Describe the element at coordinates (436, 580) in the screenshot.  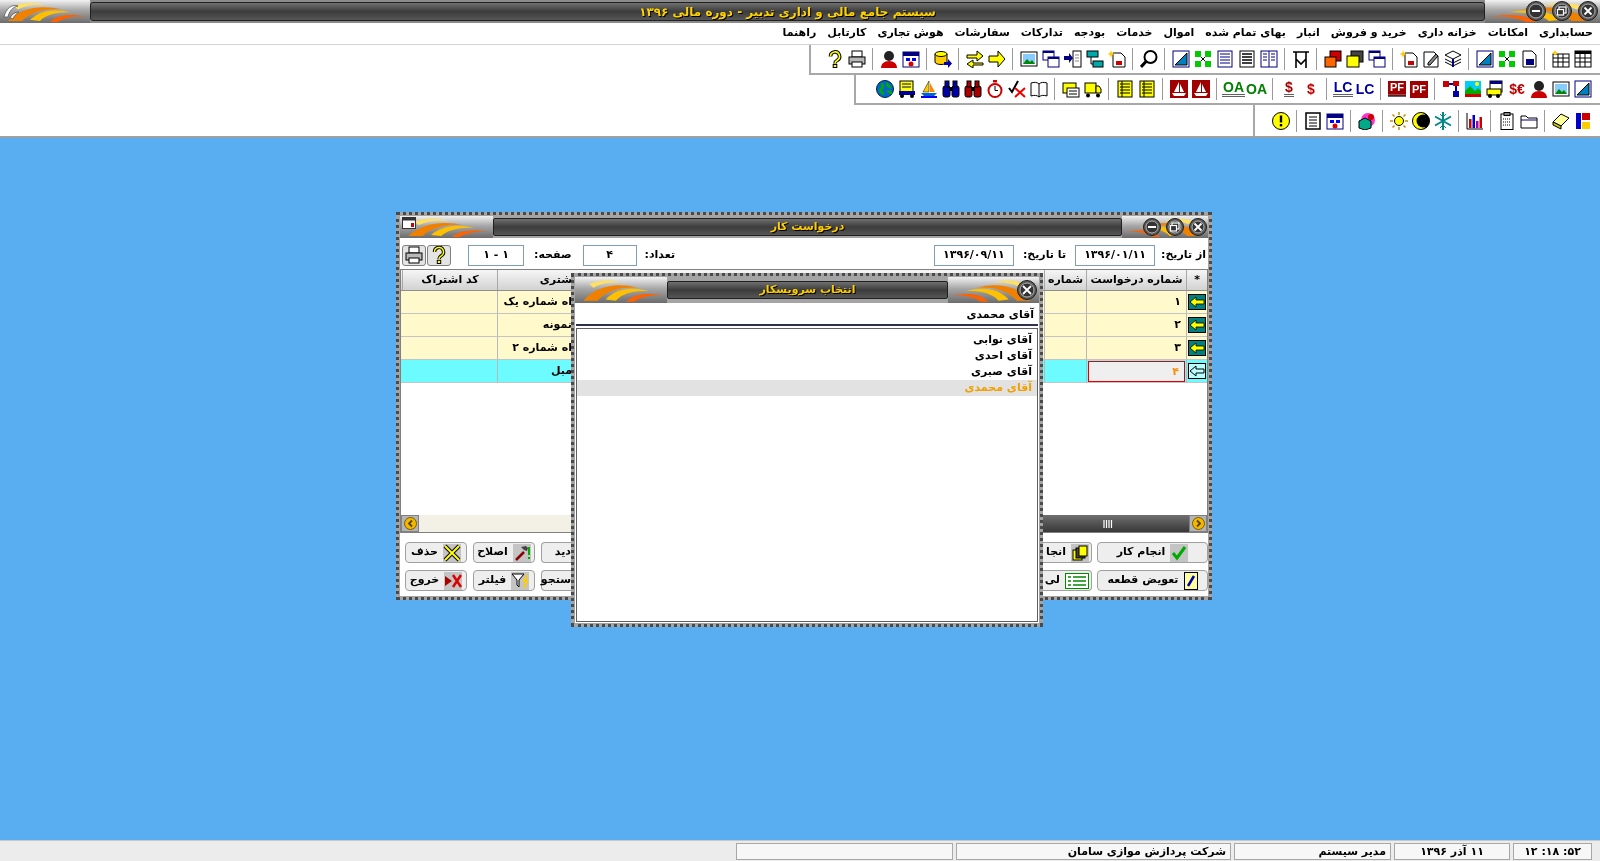
I see `exit-button: خروج` at that location.